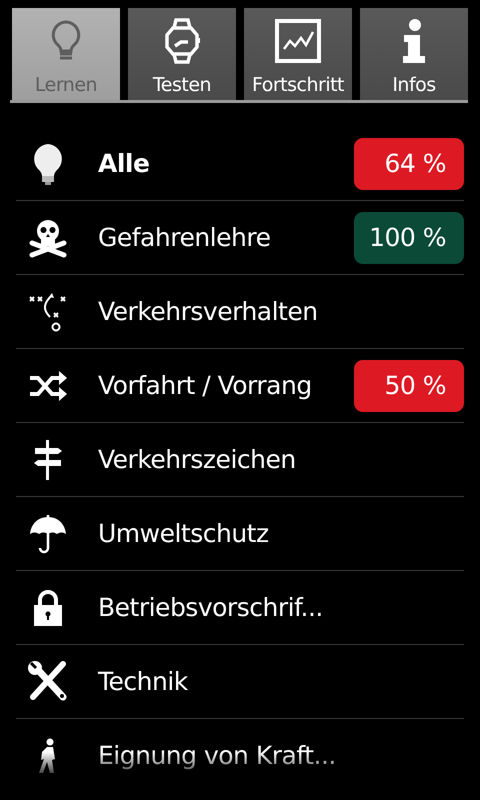  Describe the element at coordinates (48, 681) in the screenshot. I see `tools-icon` at that location.